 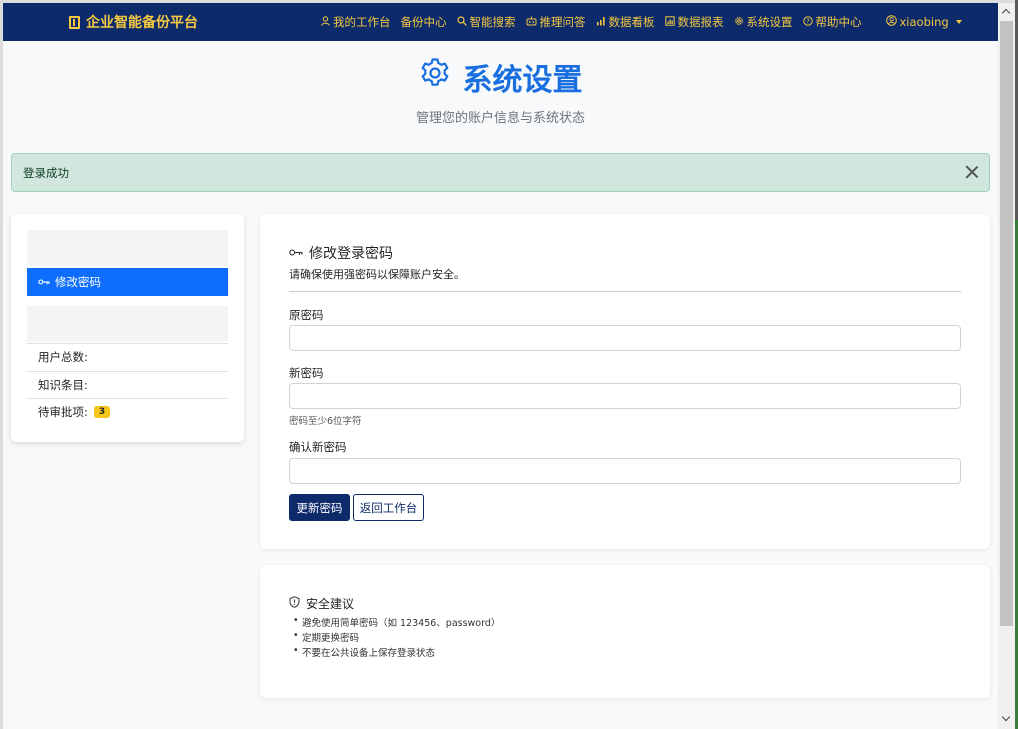 What do you see at coordinates (325, 421) in the screenshot?
I see `new-password-hint: 密码至少6位字符` at bounding box center [325, 421].